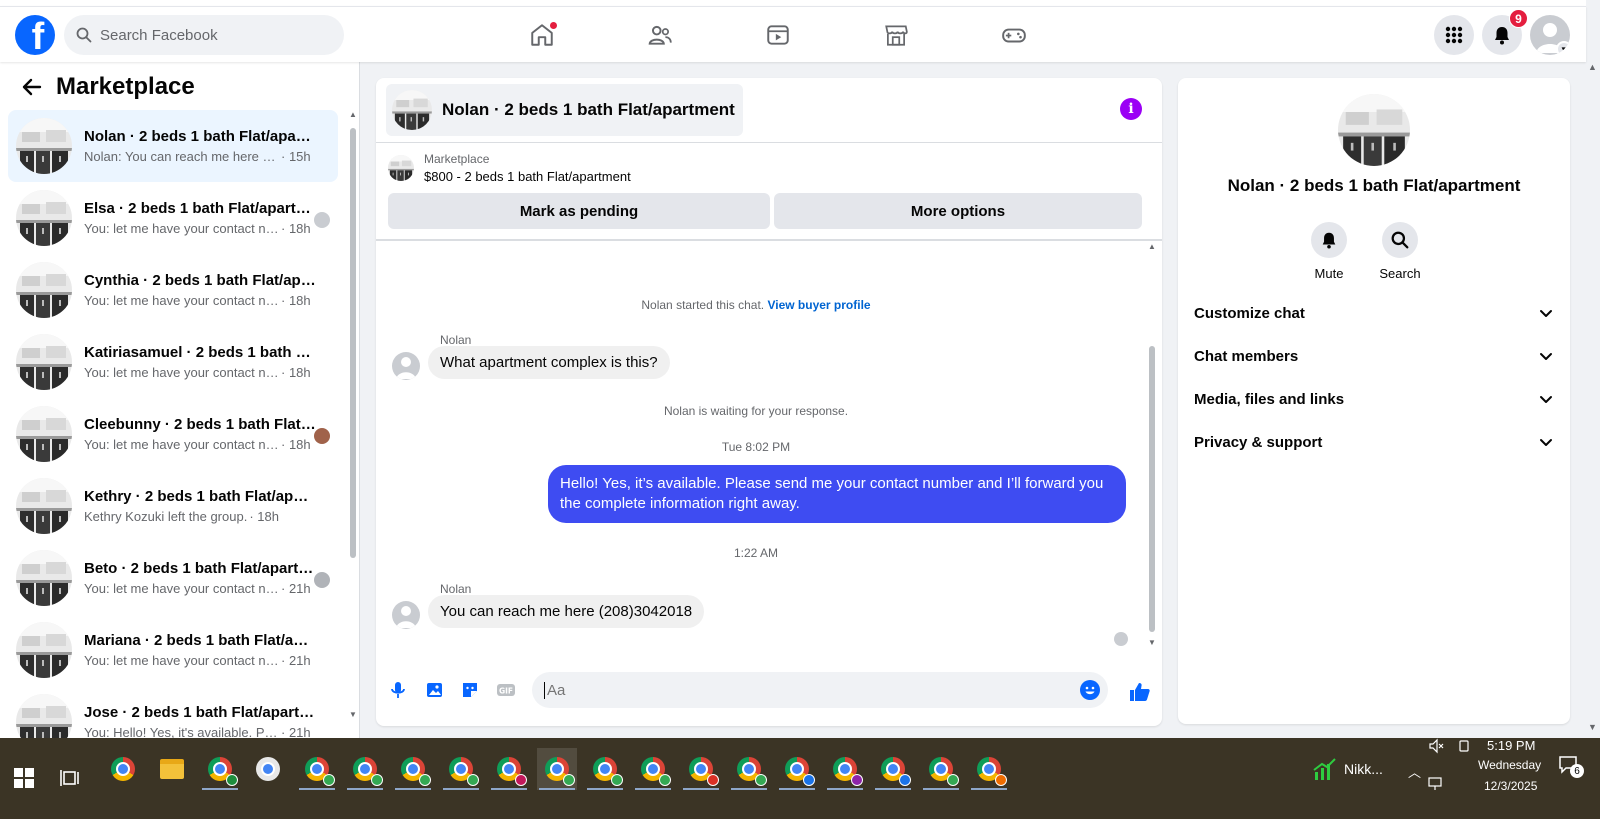  What do you see at coordinates (1550, 35) in the screenshot?
I see `account-avatar-button: ▼` at bounding box center [1550, 35].